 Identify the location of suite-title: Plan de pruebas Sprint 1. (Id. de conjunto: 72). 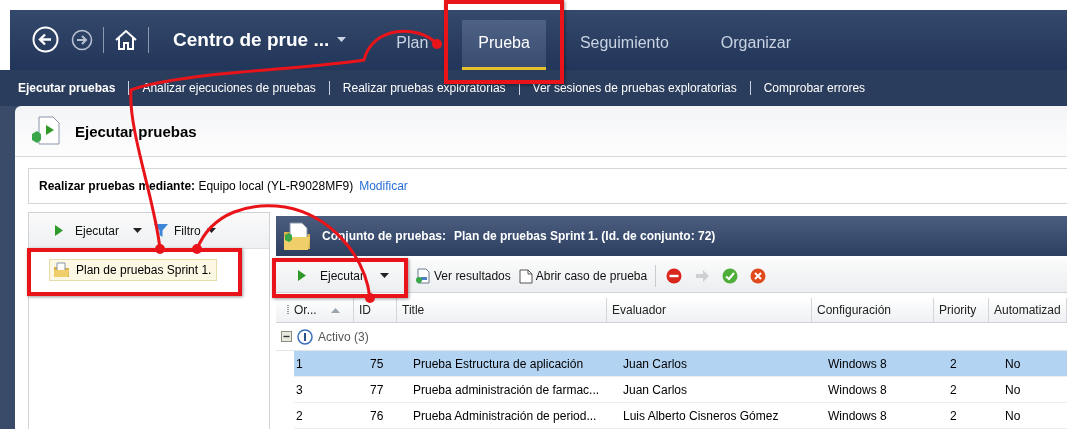
(585, 236).